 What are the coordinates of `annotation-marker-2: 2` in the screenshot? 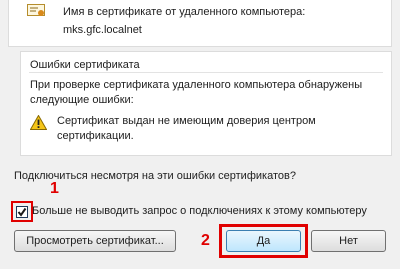 It's located at (205, 240).